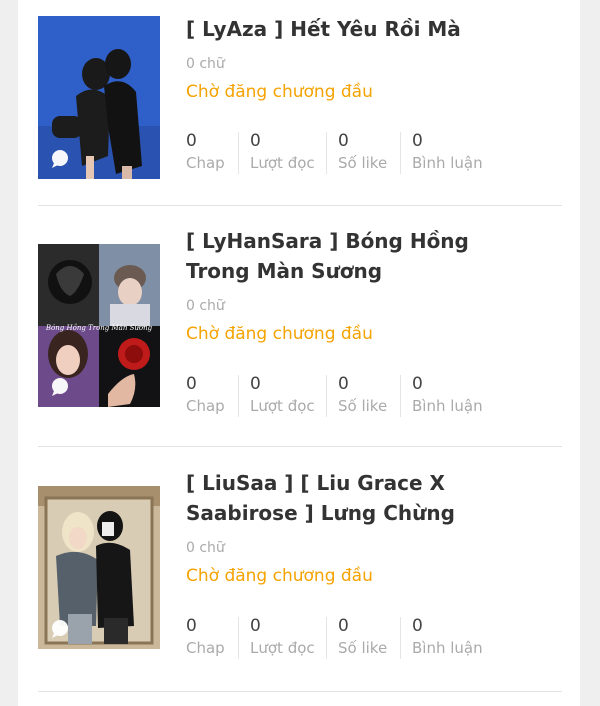 This screenshot has height=706, width=600. What do you see at coordinates (336, 29) in the screenshot?
I see `story-title: [ LyAza ] Hết Yêu Rồi Mà` at bounding box center [336, 29].